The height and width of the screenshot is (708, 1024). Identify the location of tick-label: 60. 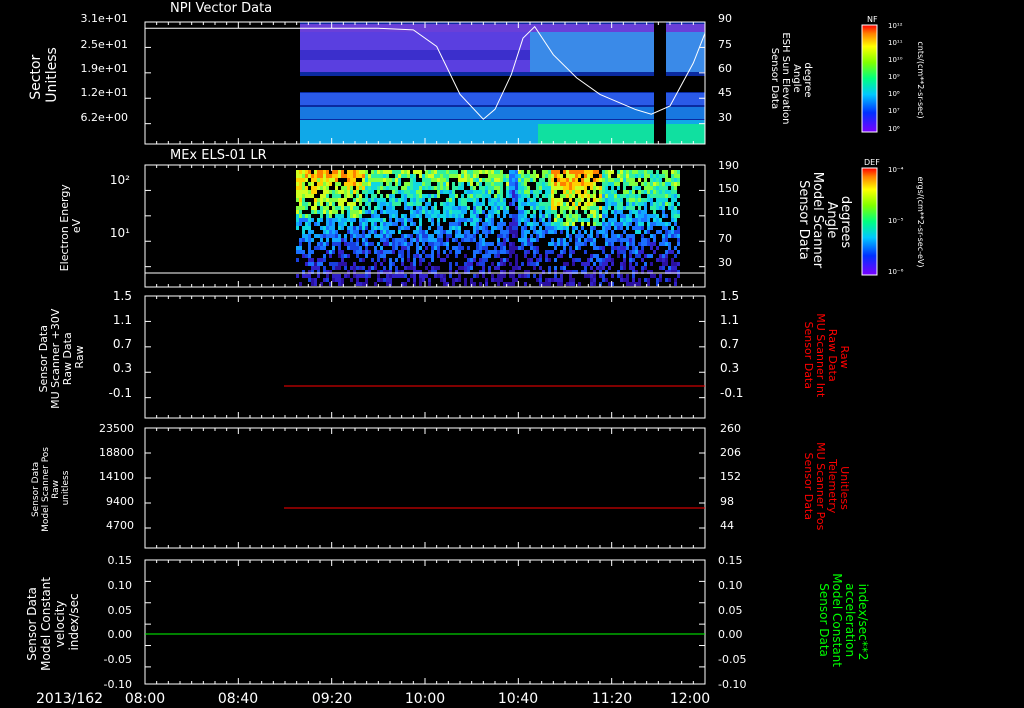
(725, 68).